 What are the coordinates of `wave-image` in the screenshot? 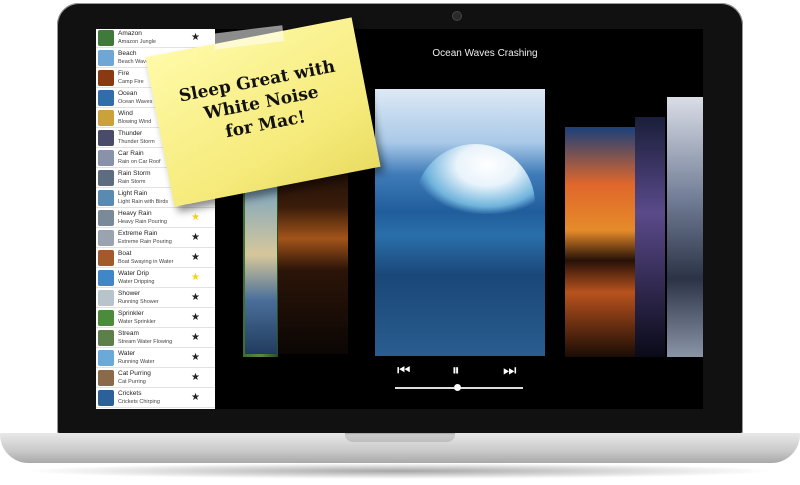 It's located at (475, 179).